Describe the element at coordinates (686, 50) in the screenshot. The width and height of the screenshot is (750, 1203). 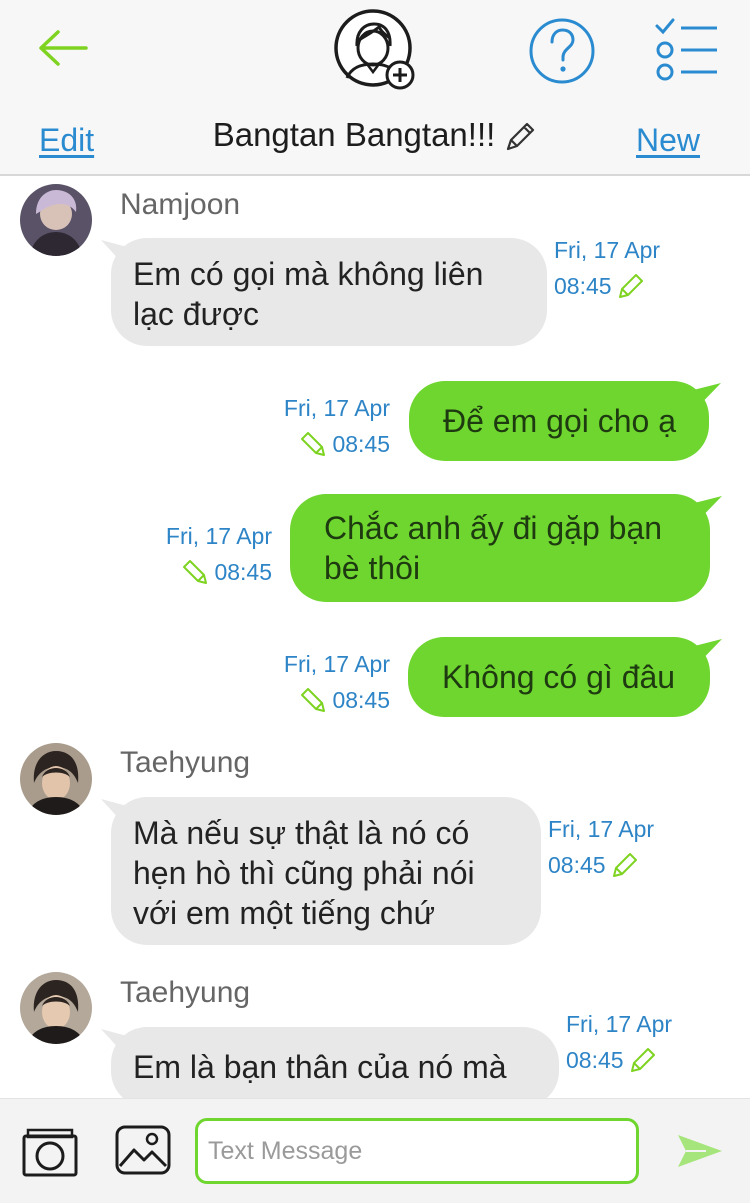
I see `checklist-icon` at that location.